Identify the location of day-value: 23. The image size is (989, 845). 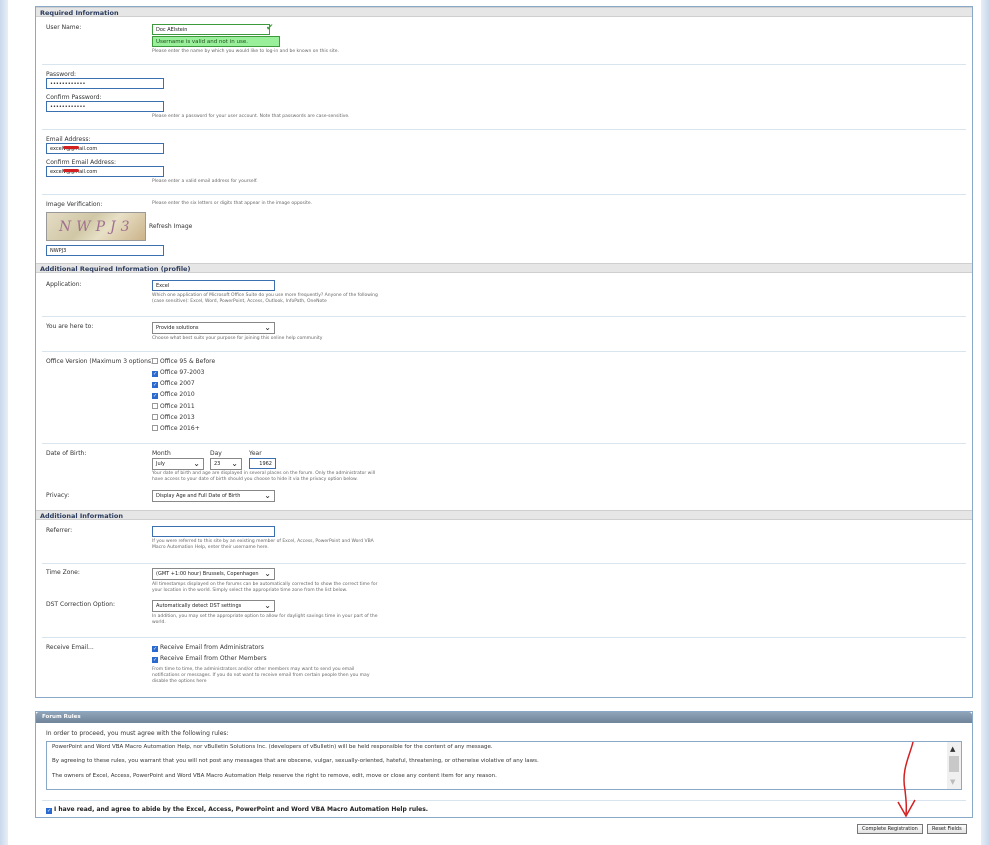
(217, 464).